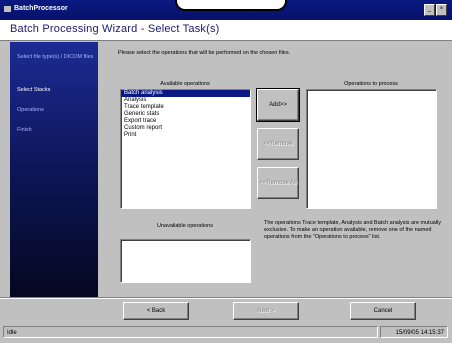  I want to click on sidebar-item-file-types: Select file type(s) / DICOM files, so click(56, 57).